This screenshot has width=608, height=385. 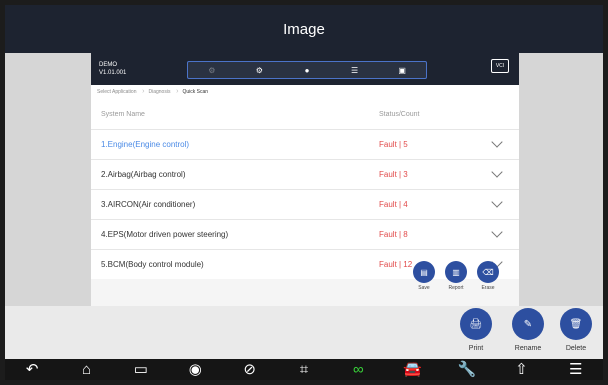 What do you see at coordinates (576, 324) in the screenshot?
I see `delete-icon: 🗑` at bounding box center [576, 324].